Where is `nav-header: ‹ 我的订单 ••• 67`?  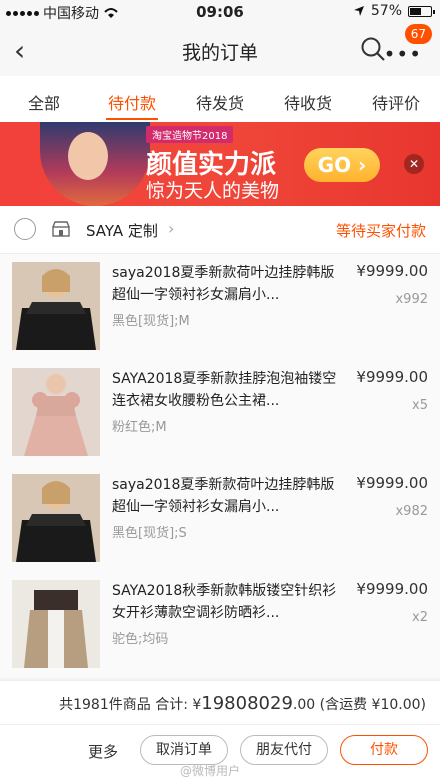 nav-header: ‹ 我的订单 ••• 67 is located at coordinates (220, 50).